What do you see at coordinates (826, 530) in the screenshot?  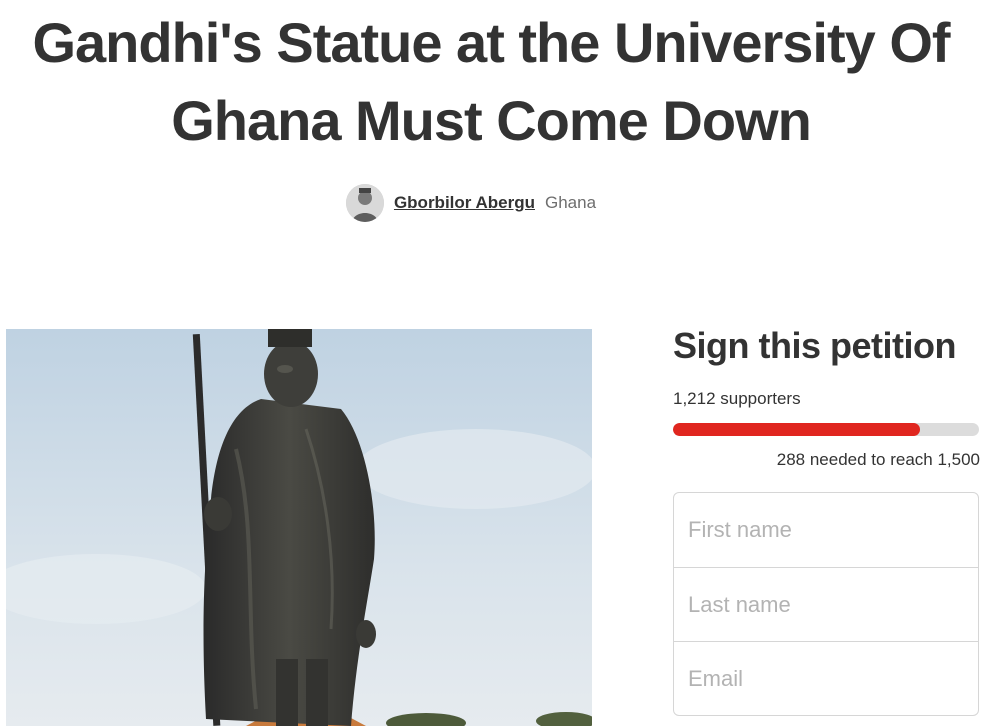 I see `first-name-field` at bounding box center [826, 530].